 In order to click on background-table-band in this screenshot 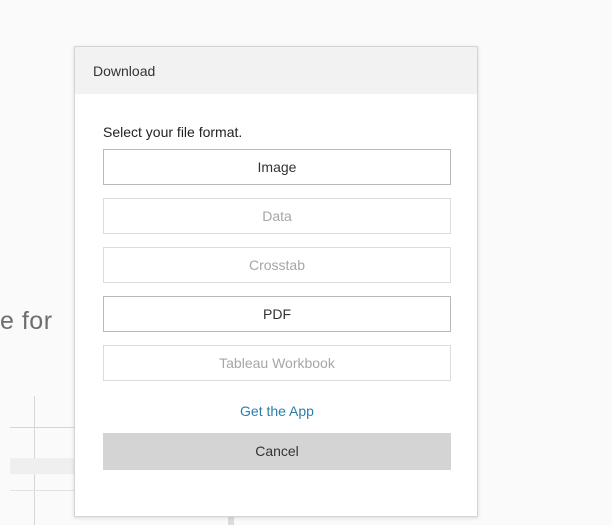, I will do `click(45, 466)`.